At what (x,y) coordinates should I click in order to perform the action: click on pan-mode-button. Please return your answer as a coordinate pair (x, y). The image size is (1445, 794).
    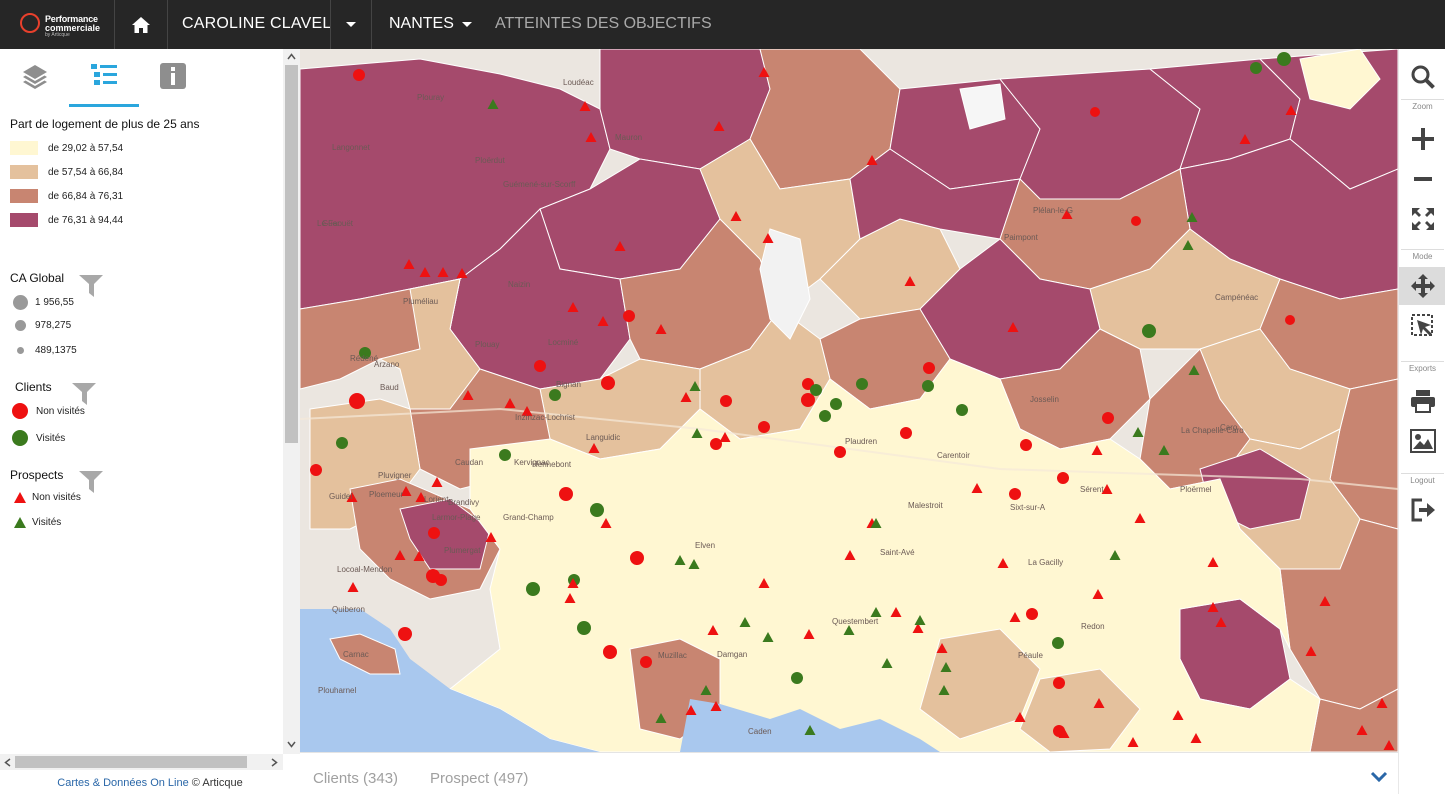
    Looking at the image, I should click on (1422, 286).